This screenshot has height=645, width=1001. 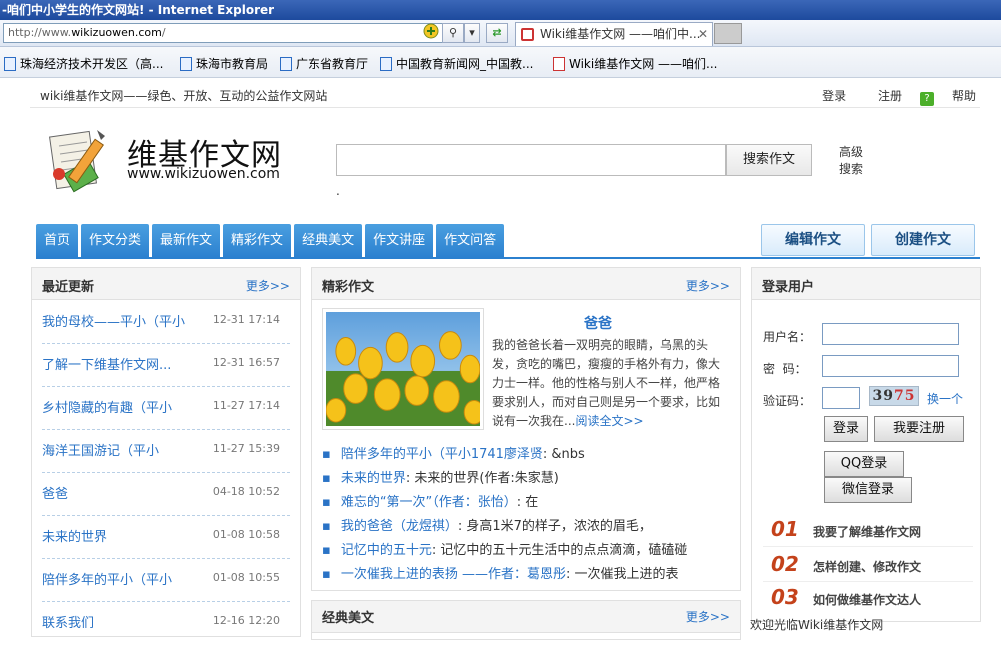 I want to click on compat-icon, so click(x=431, y=33).